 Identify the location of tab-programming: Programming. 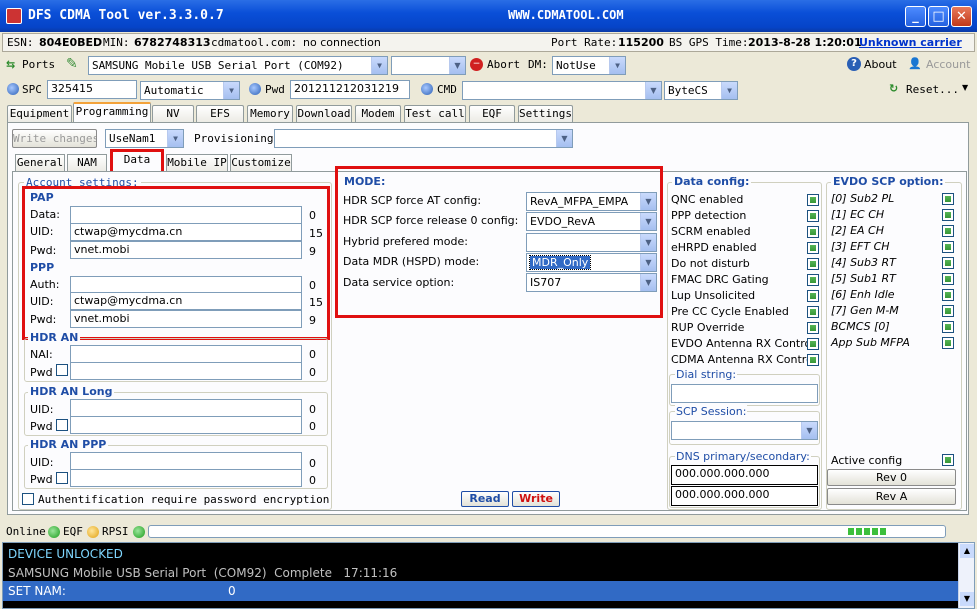
(112, 112).